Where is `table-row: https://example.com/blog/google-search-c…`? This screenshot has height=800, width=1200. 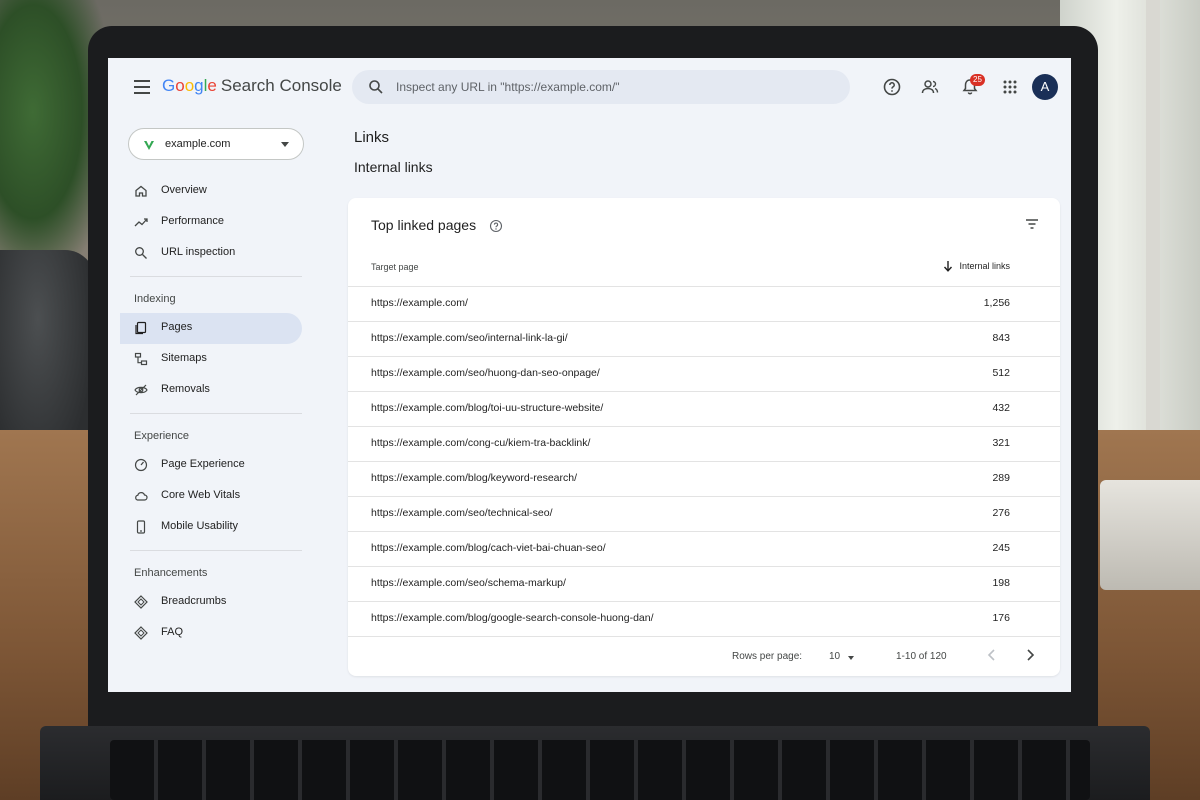 table-row: https://example.com/blog/google-search-c… is located at coordinates (704, 618).